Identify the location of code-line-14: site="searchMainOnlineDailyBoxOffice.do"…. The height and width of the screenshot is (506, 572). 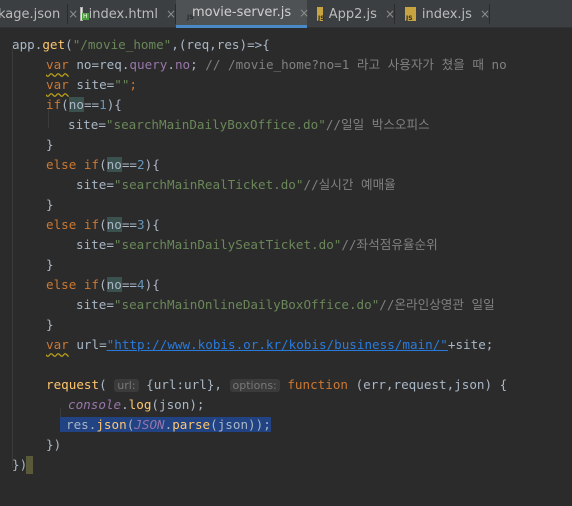
(285, 304).